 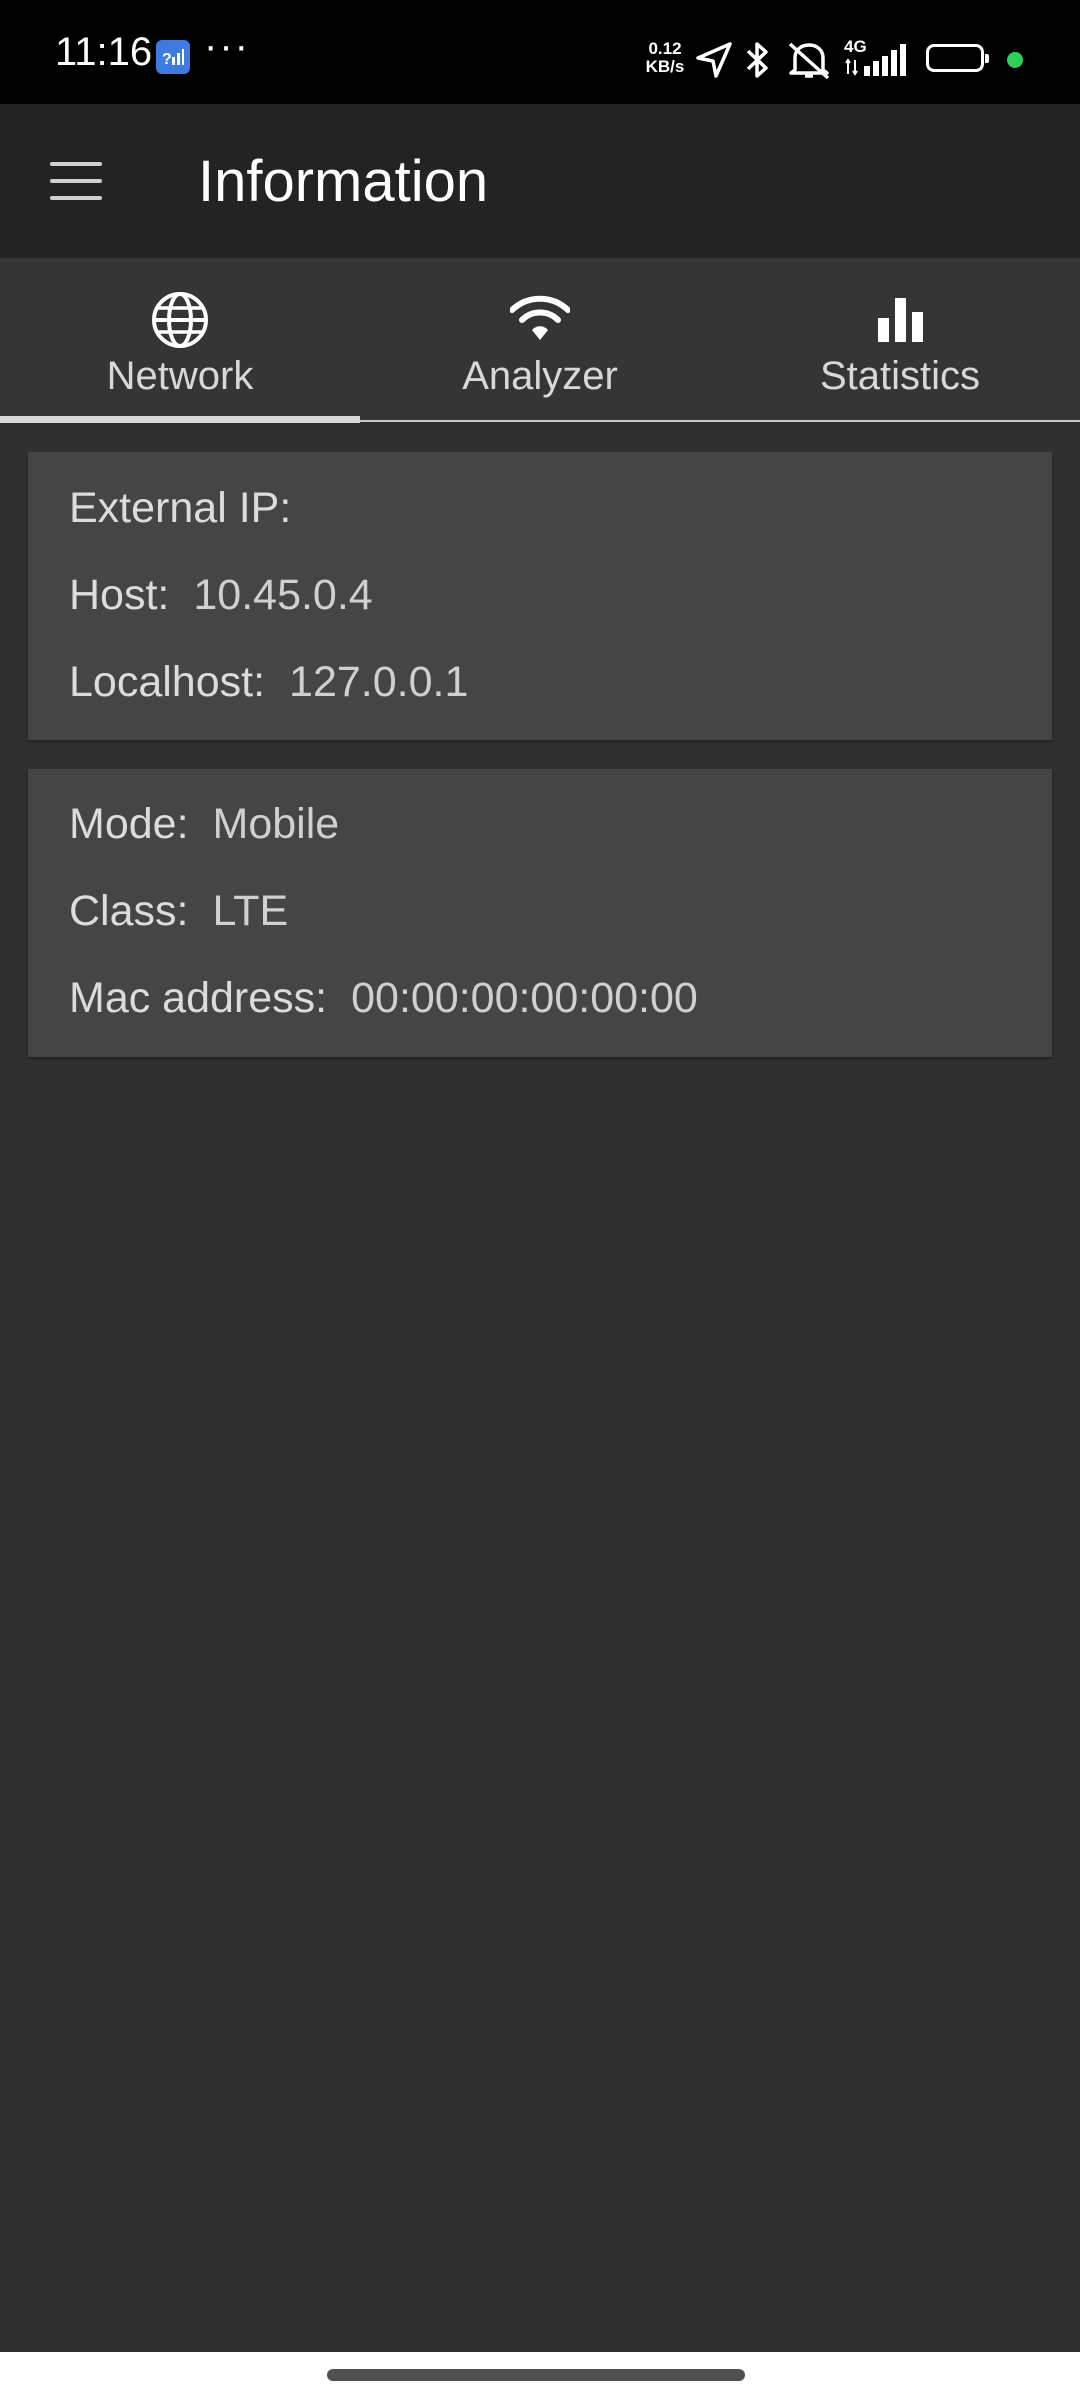 I want to click on net-speed-unit: KB/s, so click(x=665, y=66).